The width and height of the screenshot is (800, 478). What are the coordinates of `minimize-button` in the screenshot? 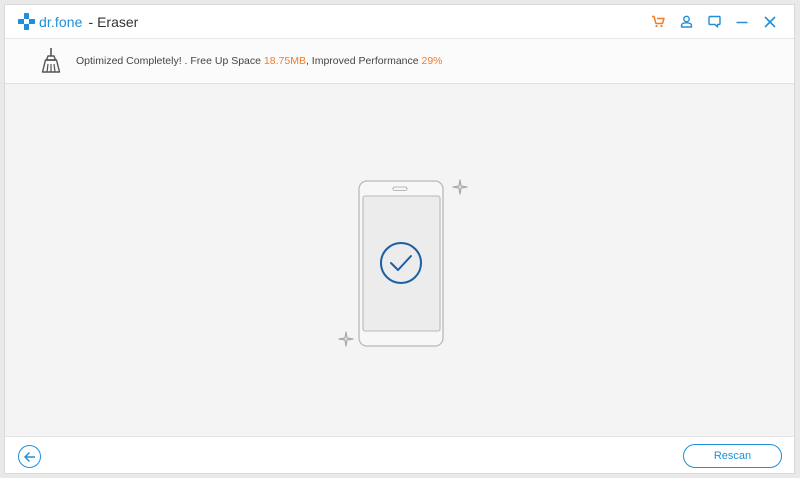 It's located at (742, 22).